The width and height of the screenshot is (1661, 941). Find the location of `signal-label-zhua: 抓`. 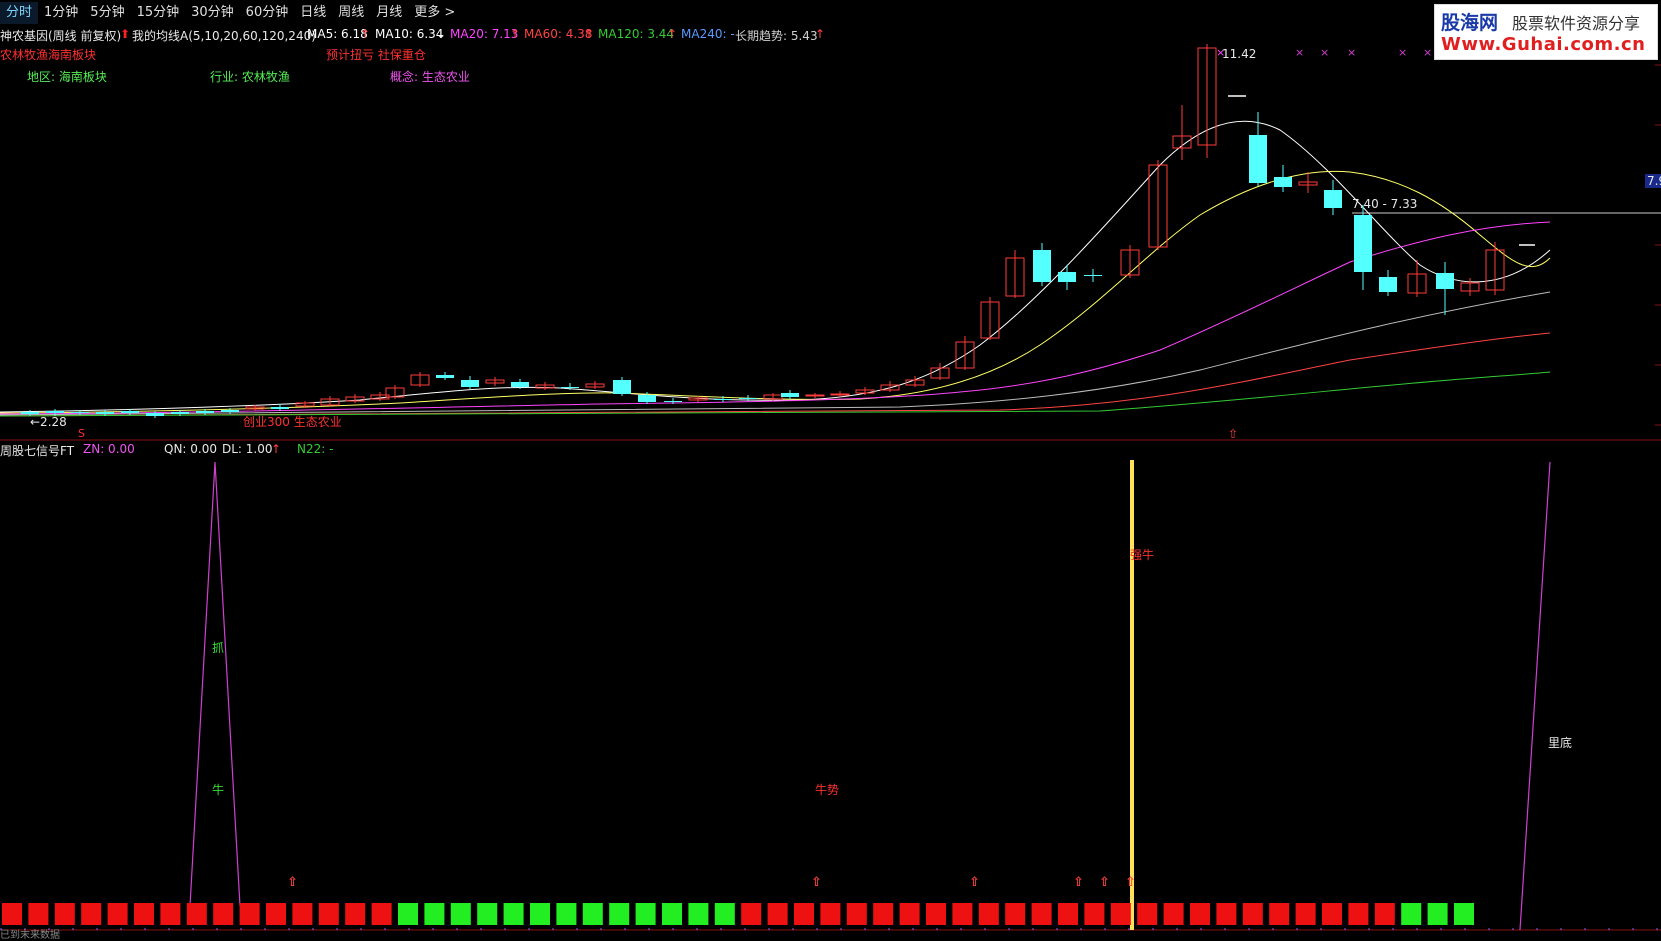

signal-label-zhua: 抓 is located at coordinates (218, 648).